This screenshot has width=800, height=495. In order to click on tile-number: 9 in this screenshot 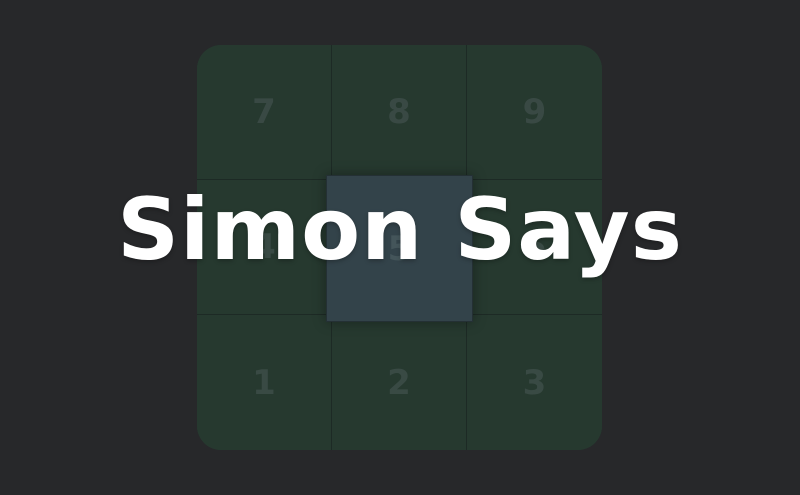, I will do `click(534, 112)`.